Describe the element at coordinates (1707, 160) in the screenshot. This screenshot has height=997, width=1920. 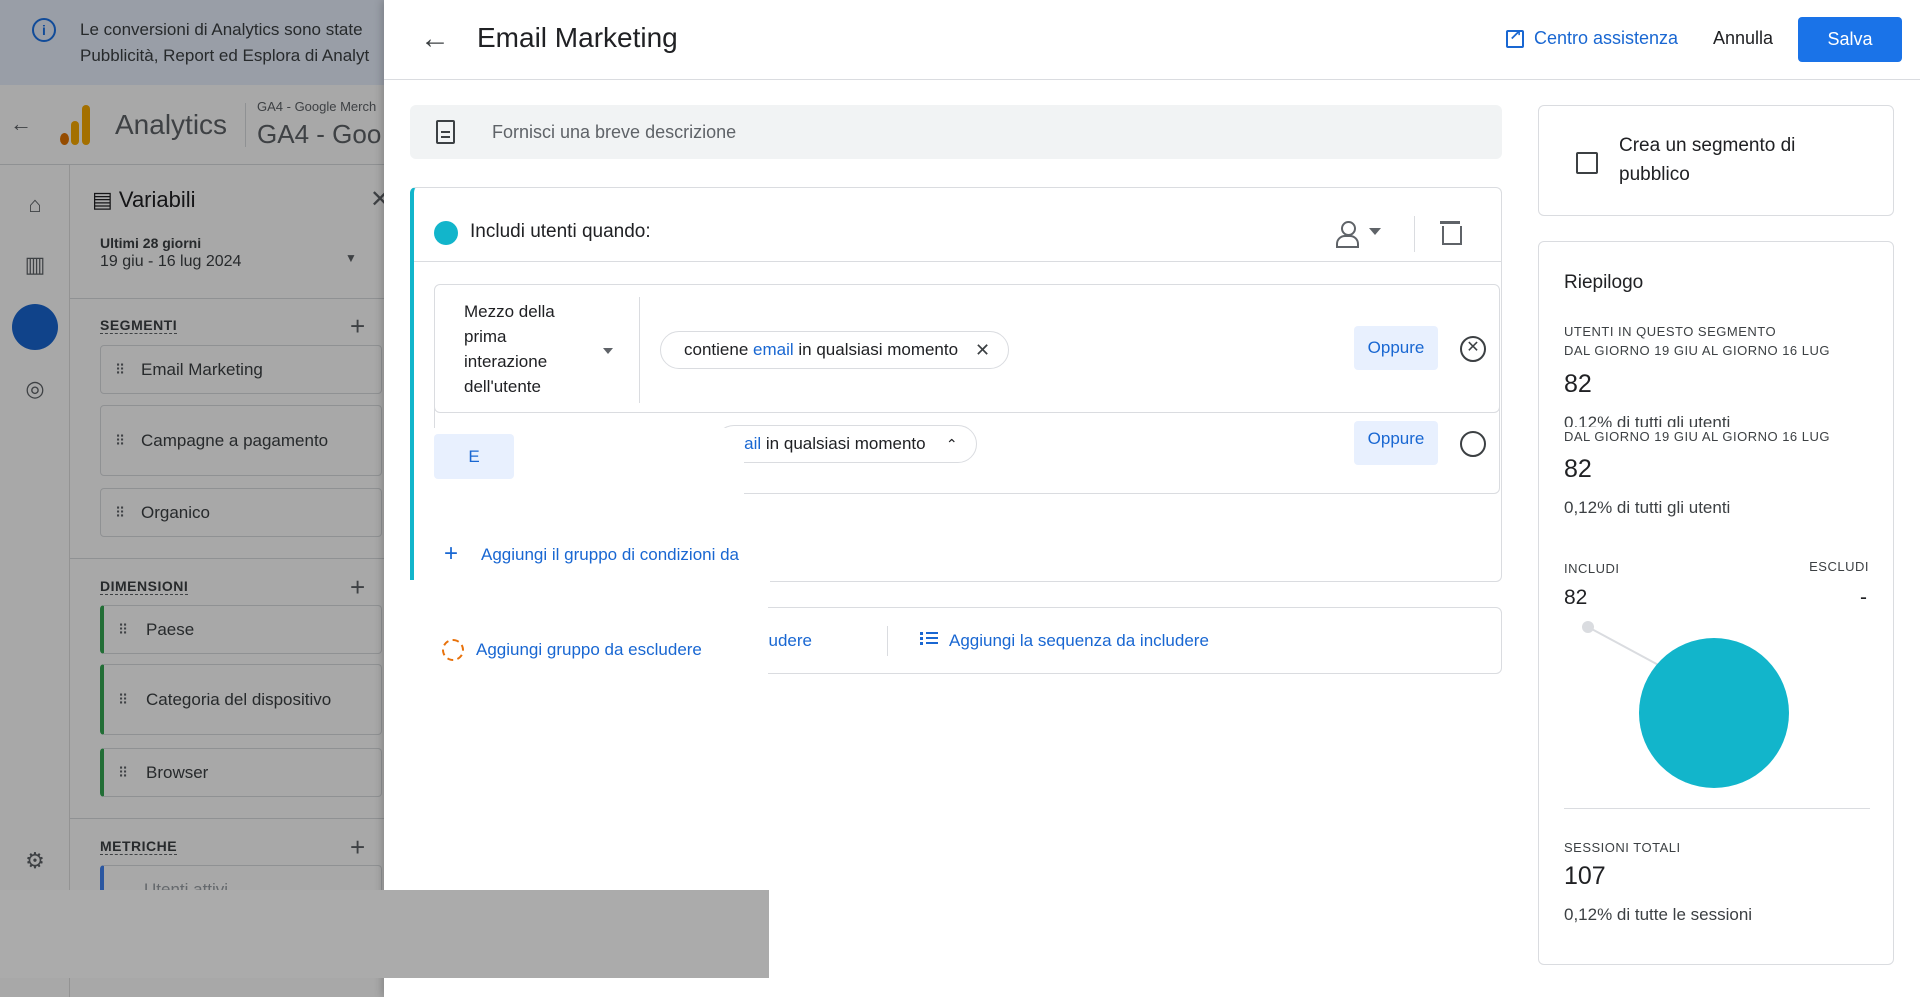
I see `audience-checkbox-label: Crea un segmento di pubblico` at that location.